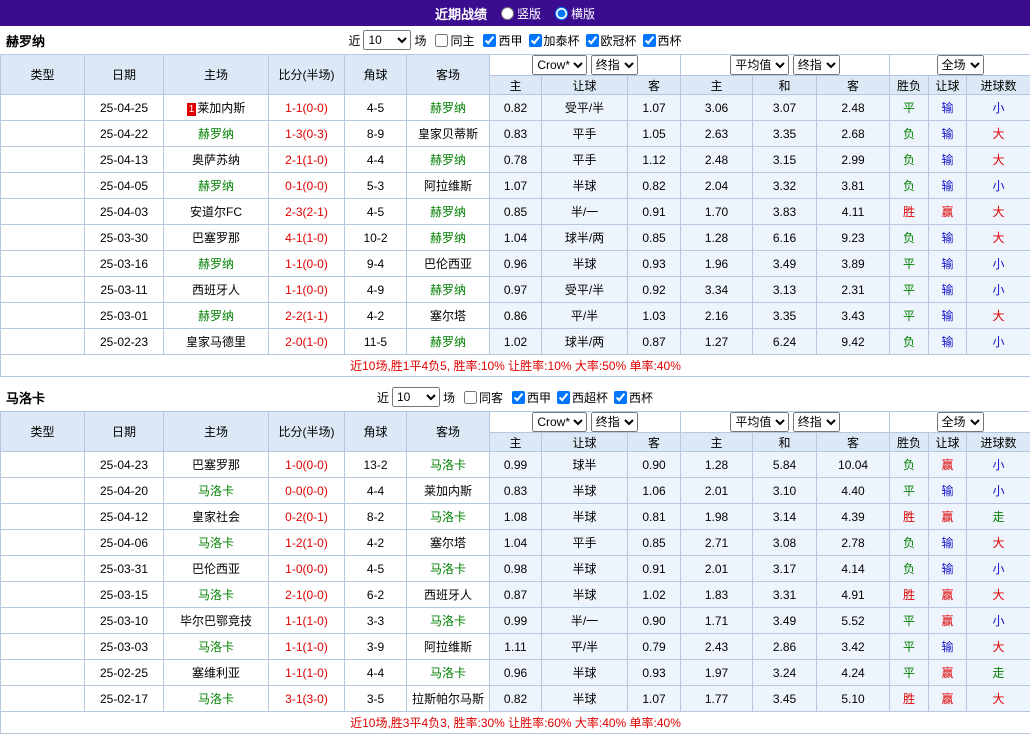  I want to click on score-cell: 2-2(1-1), so click(306, 315).